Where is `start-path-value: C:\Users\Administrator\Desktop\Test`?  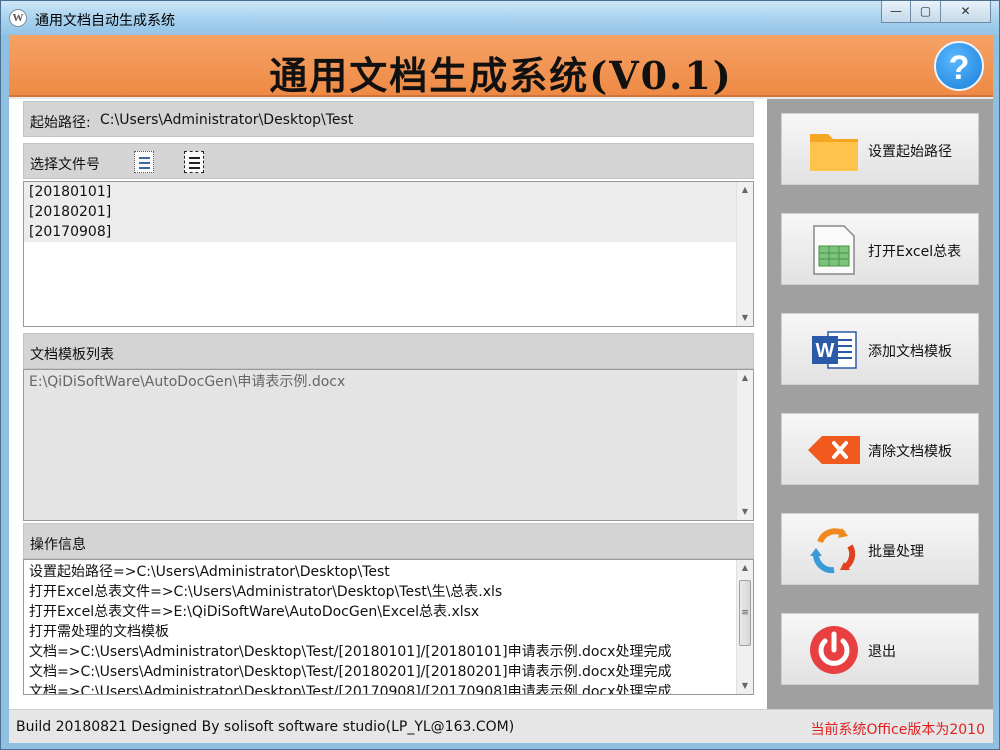
start-path-value: C:\Users\Administrator\Desktop\Test is located at coordinates (227, 120).